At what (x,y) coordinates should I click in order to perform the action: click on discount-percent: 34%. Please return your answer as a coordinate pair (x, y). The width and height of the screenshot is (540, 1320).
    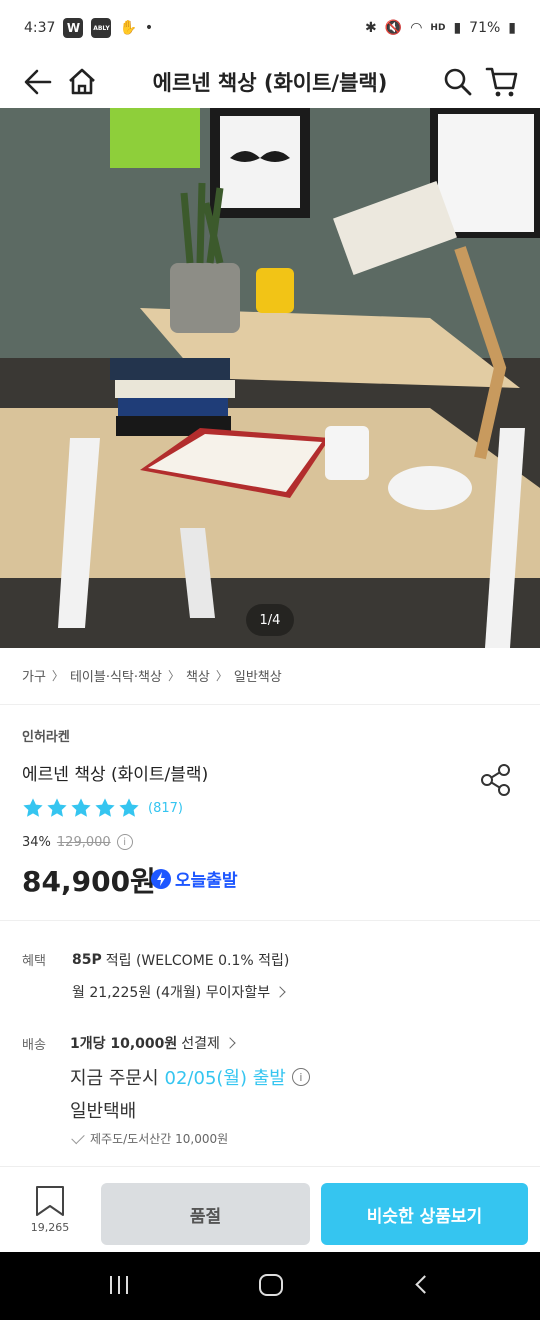
    Looking at the image, I should click on (36, 842).